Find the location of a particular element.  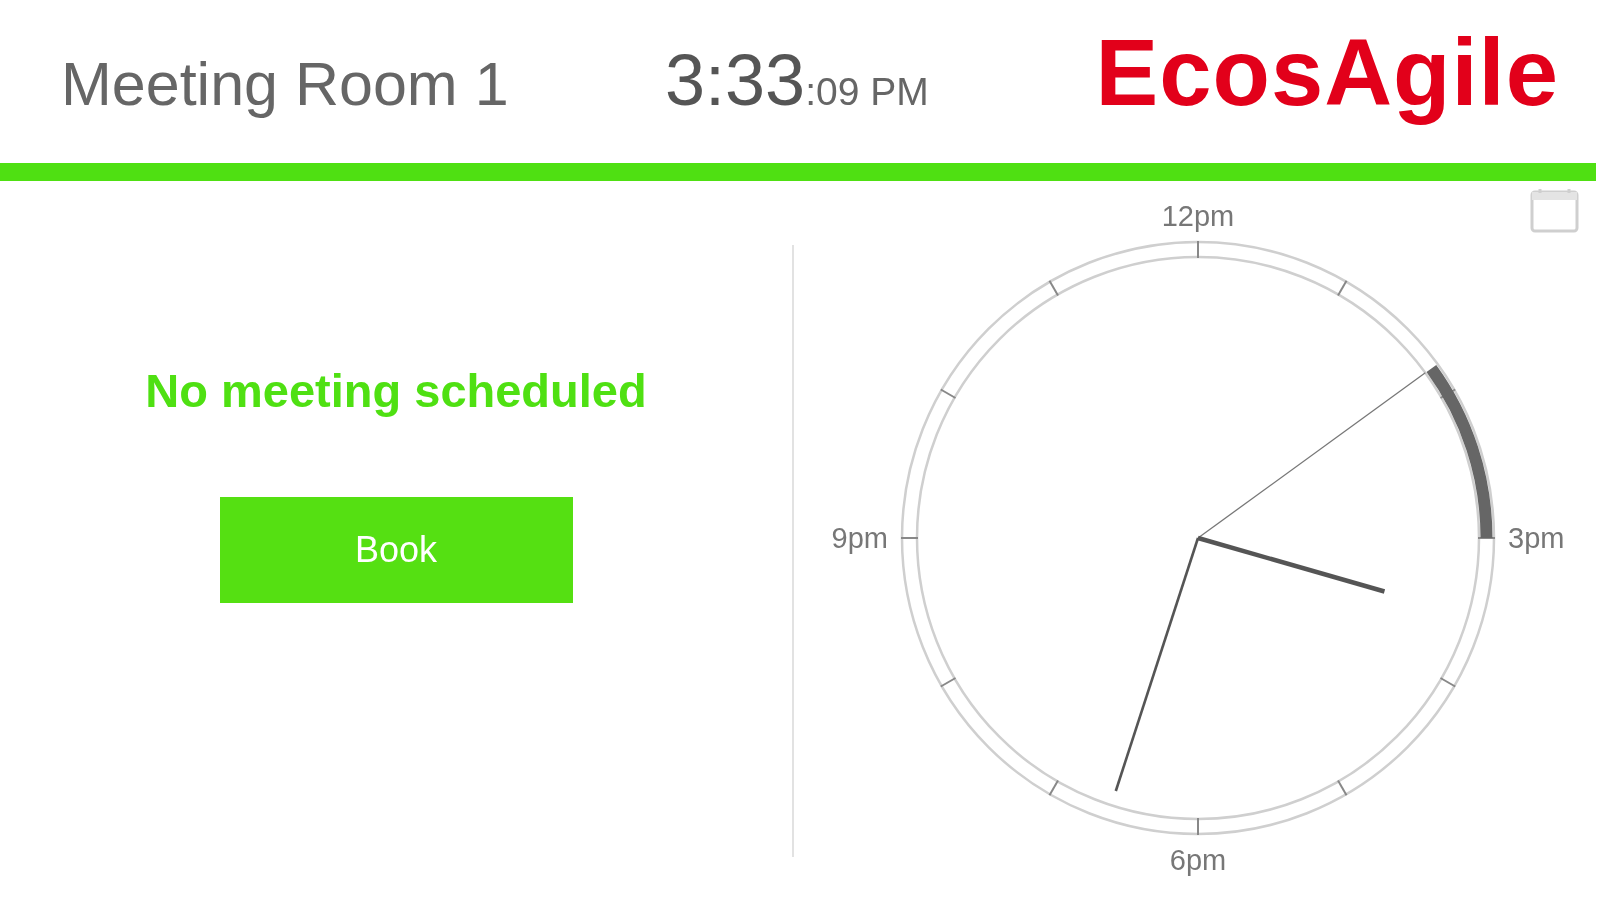

clock-hour-label: 6pm is located at coordinates (1197, 860).